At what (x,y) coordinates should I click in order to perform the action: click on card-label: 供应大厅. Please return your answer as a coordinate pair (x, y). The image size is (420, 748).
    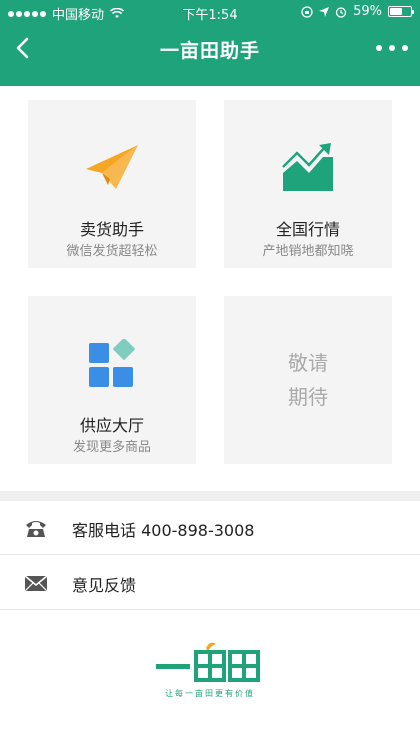
    Looking at the image, I should click on (111, 425).